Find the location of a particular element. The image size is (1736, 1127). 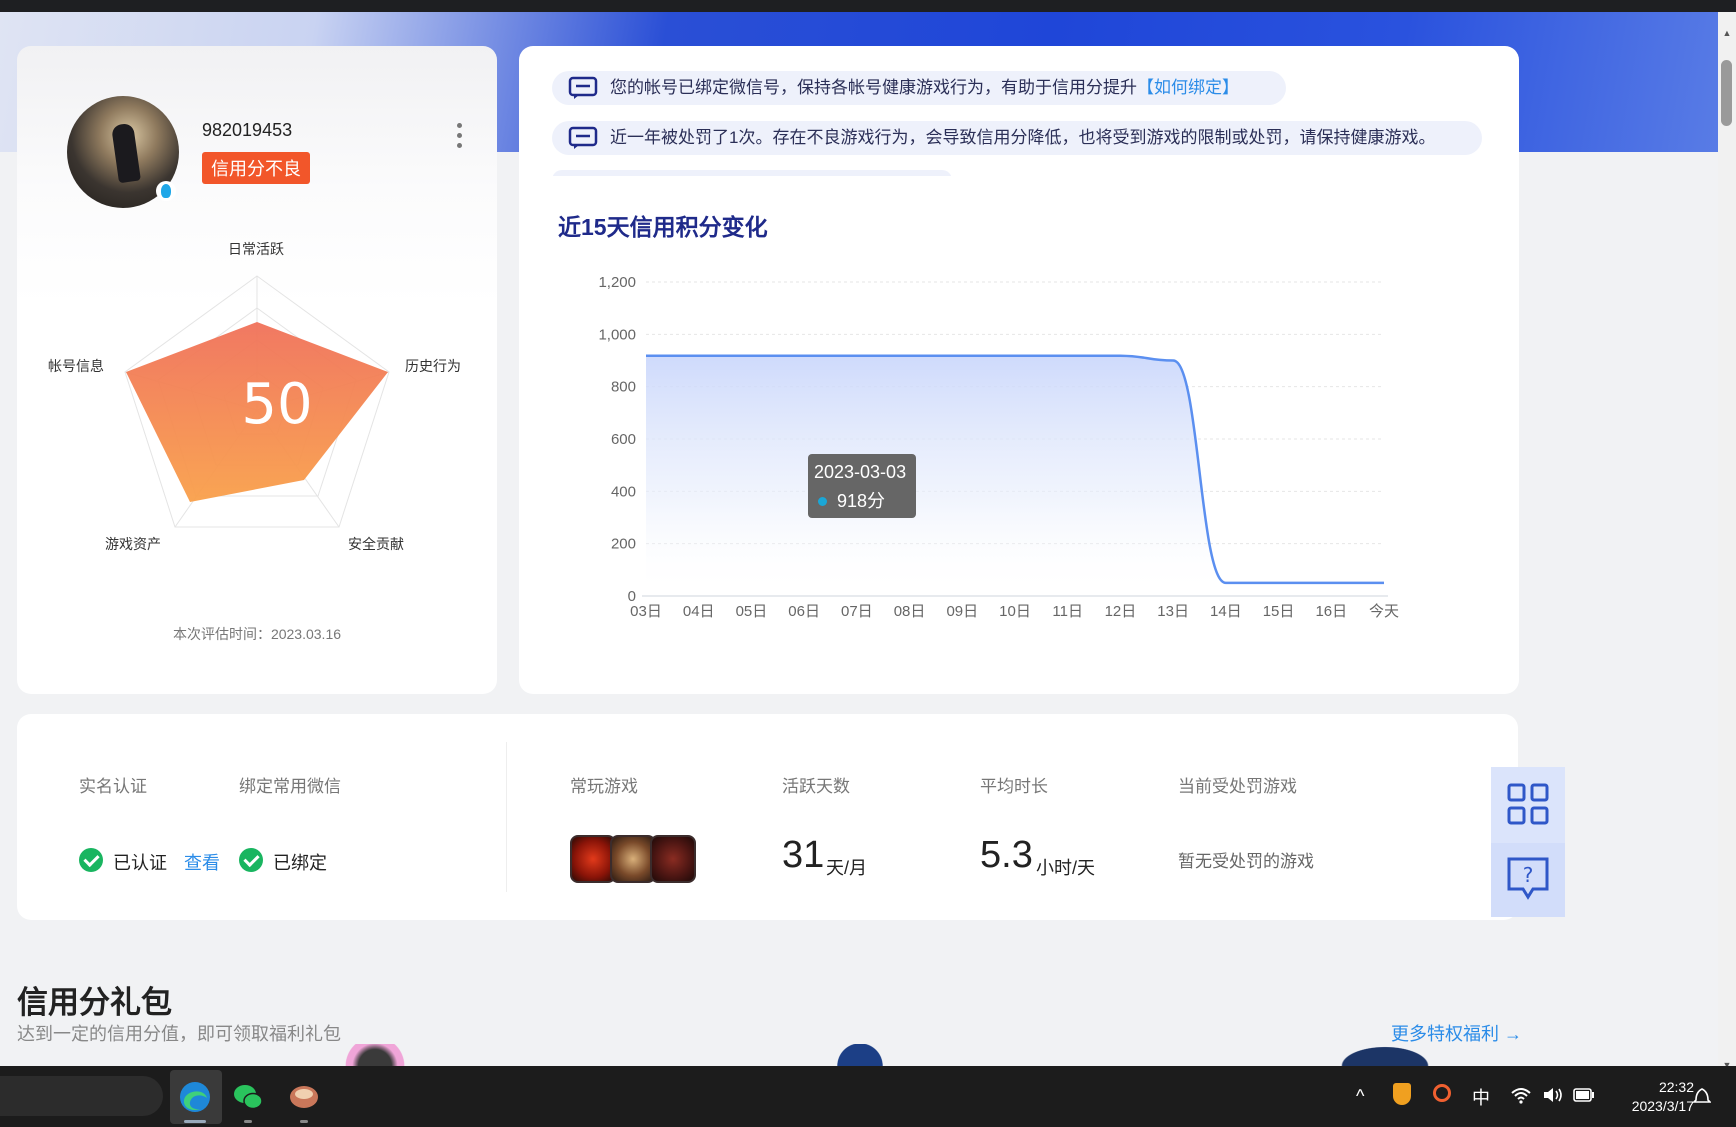

radar-label-account: 帐号信息 is located at coordinates (76, 366).